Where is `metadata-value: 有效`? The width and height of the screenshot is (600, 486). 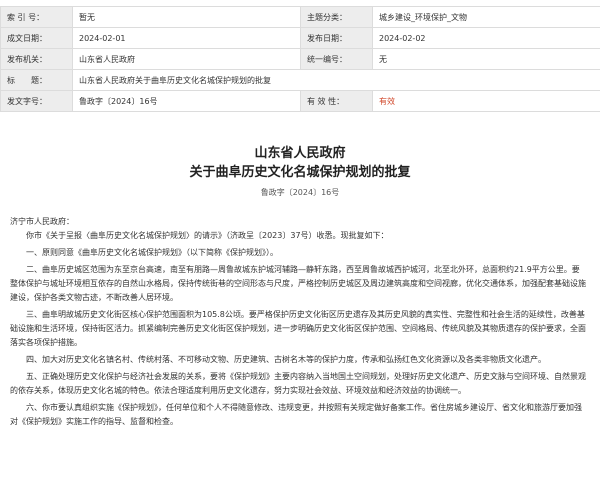 metadata-value: 有效 is located at coordinates (486, 101).